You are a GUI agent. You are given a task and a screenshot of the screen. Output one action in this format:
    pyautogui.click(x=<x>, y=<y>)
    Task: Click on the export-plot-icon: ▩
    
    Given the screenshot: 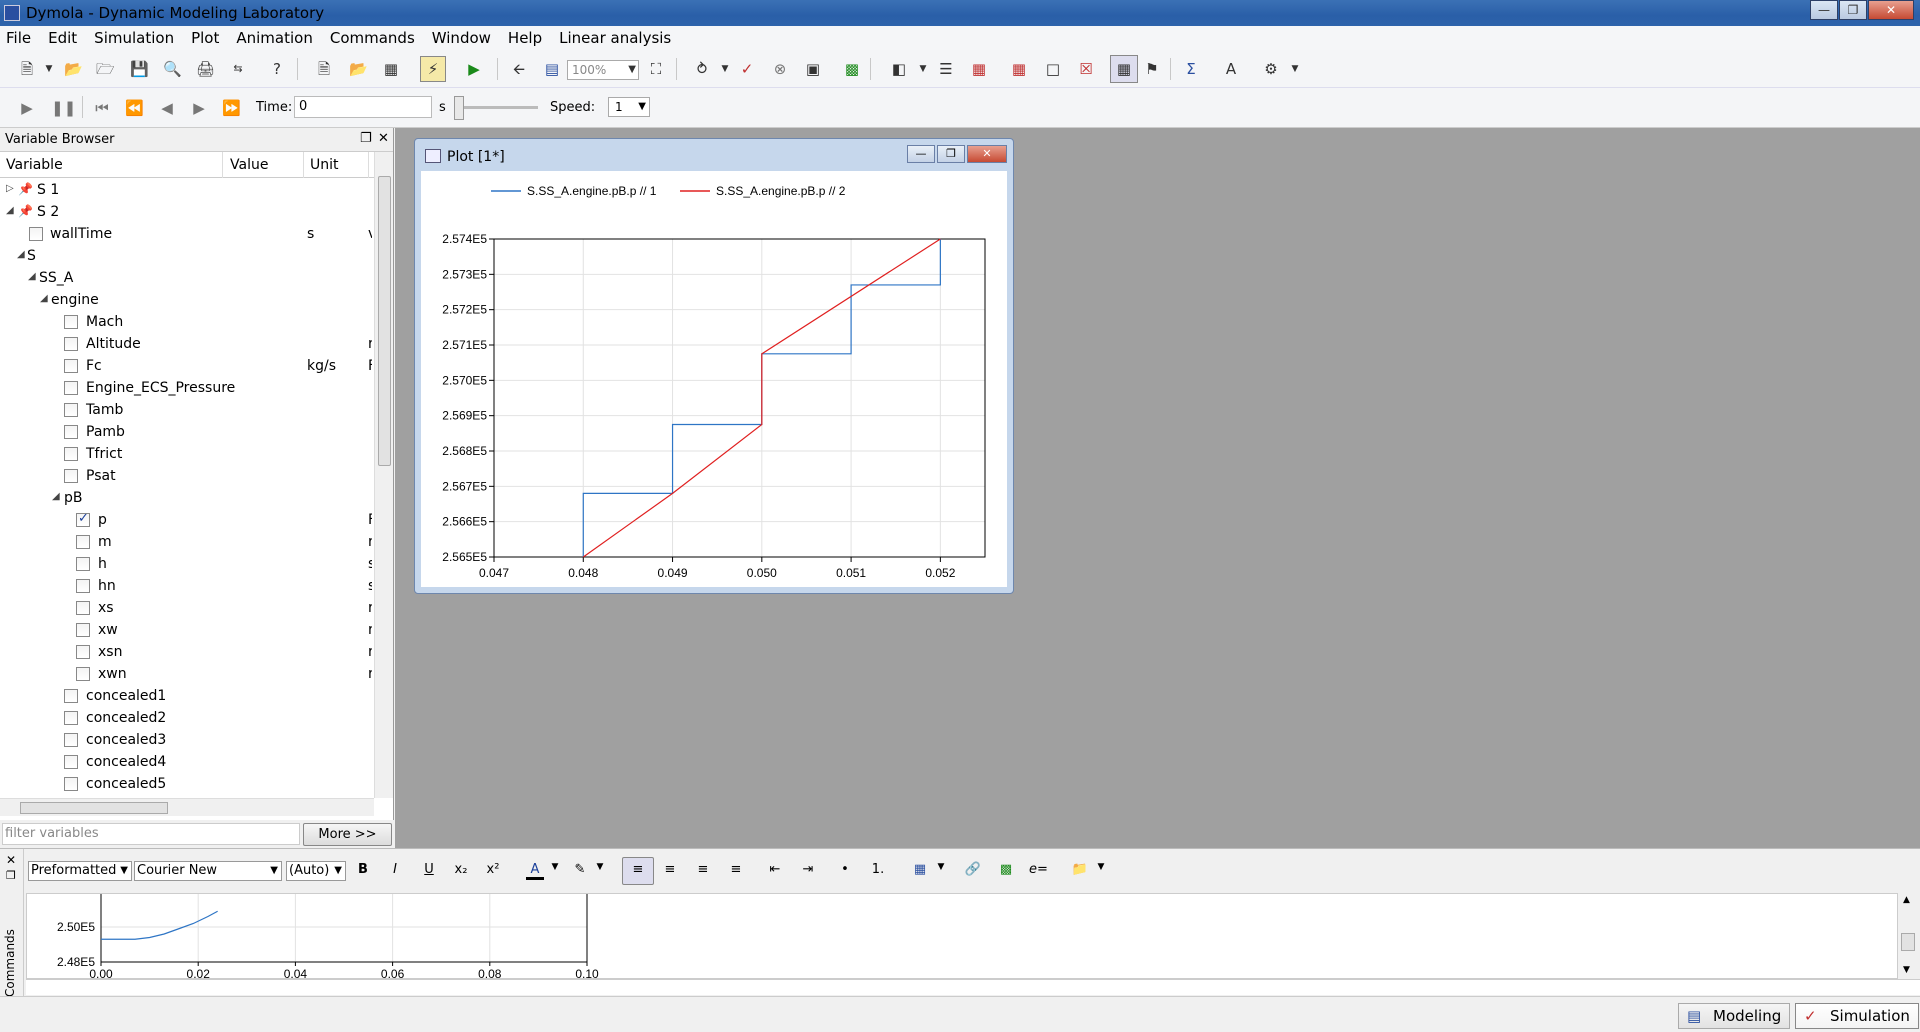 What is the action you would take?
    pyautogui.click(x=852, y=69)
    